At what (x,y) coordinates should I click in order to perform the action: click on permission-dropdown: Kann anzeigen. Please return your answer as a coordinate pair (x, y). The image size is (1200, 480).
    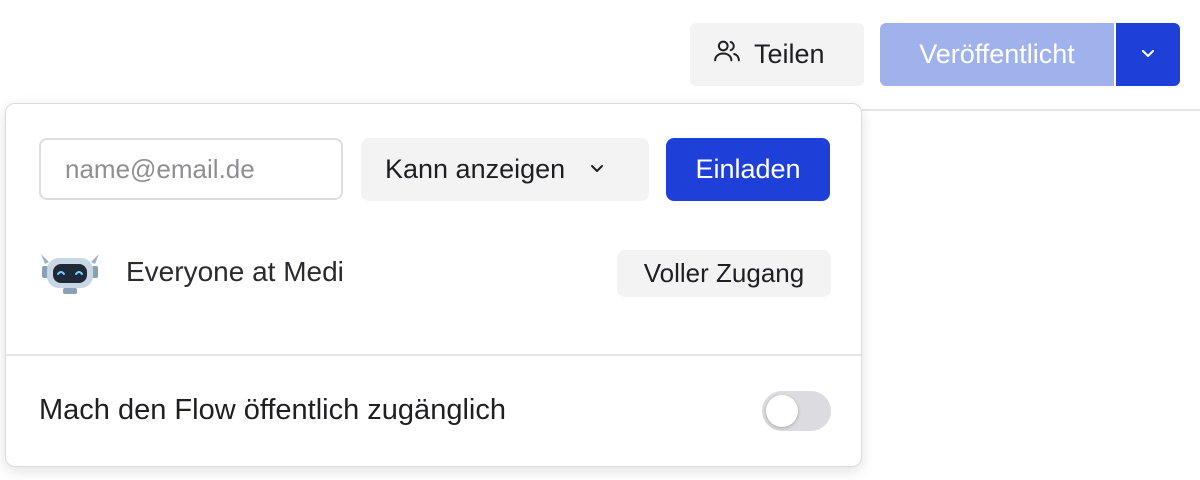
    Looking at the image, I should click on (505, 169).